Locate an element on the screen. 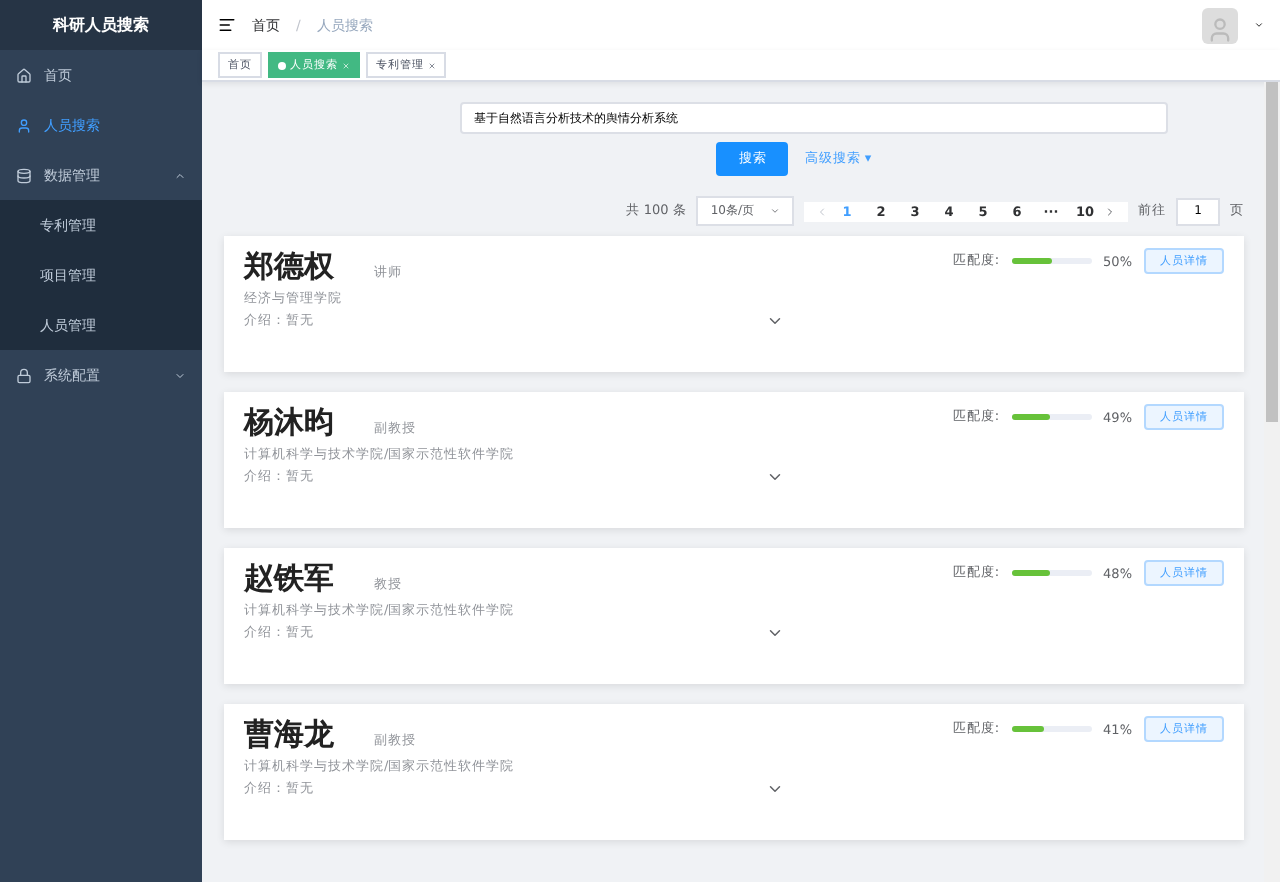 Image resolution: width=1280 pixels, height=882 pixels. person-name: 曹海龙 is located at coordinates (289, 735).